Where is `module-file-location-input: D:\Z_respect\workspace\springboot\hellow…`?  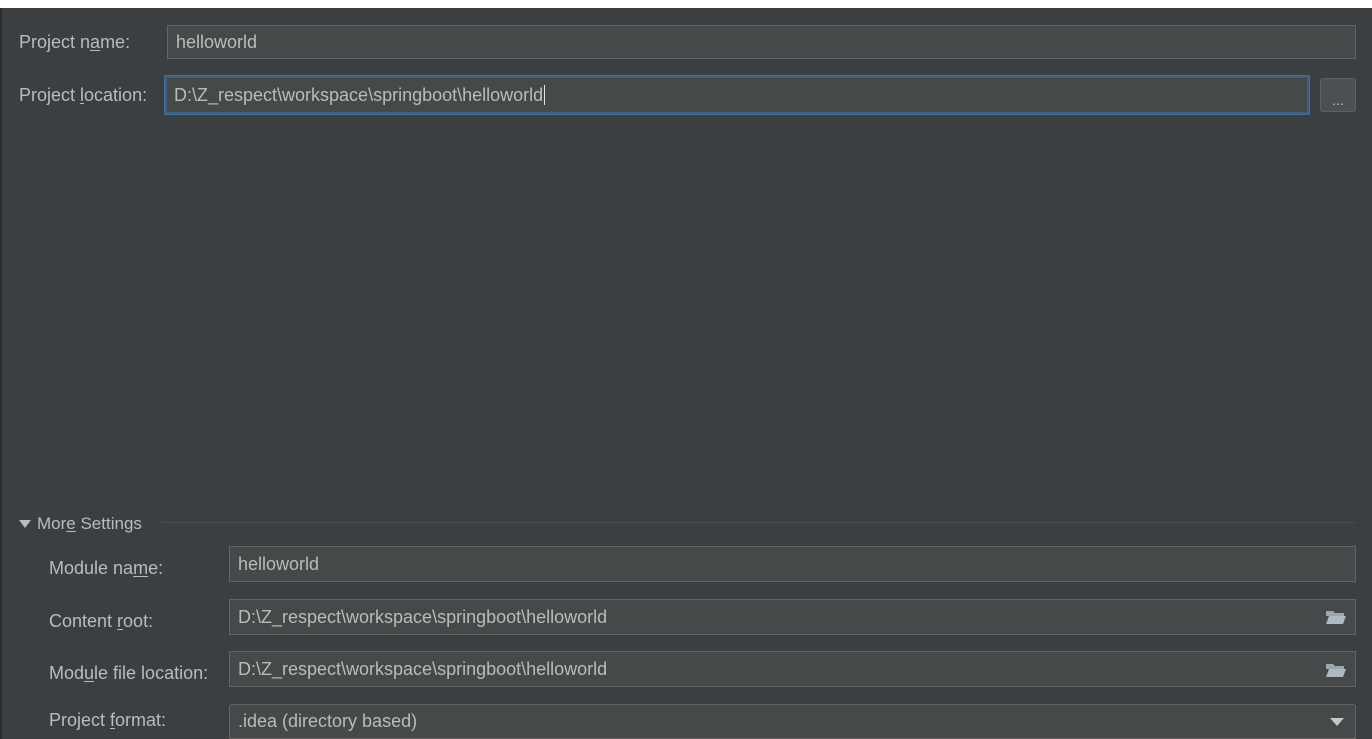
module-file-location-input: D:\Z_respect\workspace\springboot\hellow… is located at coordinates (792, 669).